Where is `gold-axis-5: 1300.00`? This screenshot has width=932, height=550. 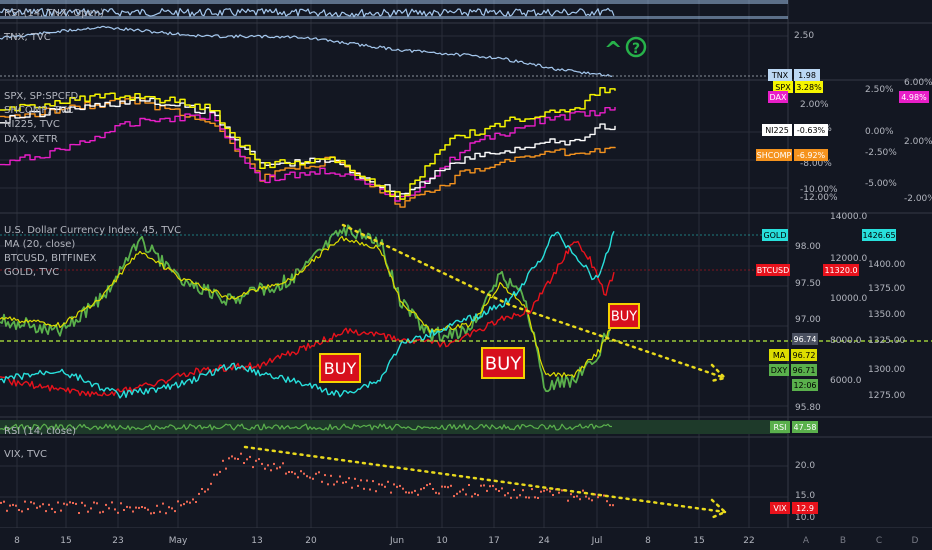 gold-axis-5: 1300.00 is located at coordinates (886, 370).